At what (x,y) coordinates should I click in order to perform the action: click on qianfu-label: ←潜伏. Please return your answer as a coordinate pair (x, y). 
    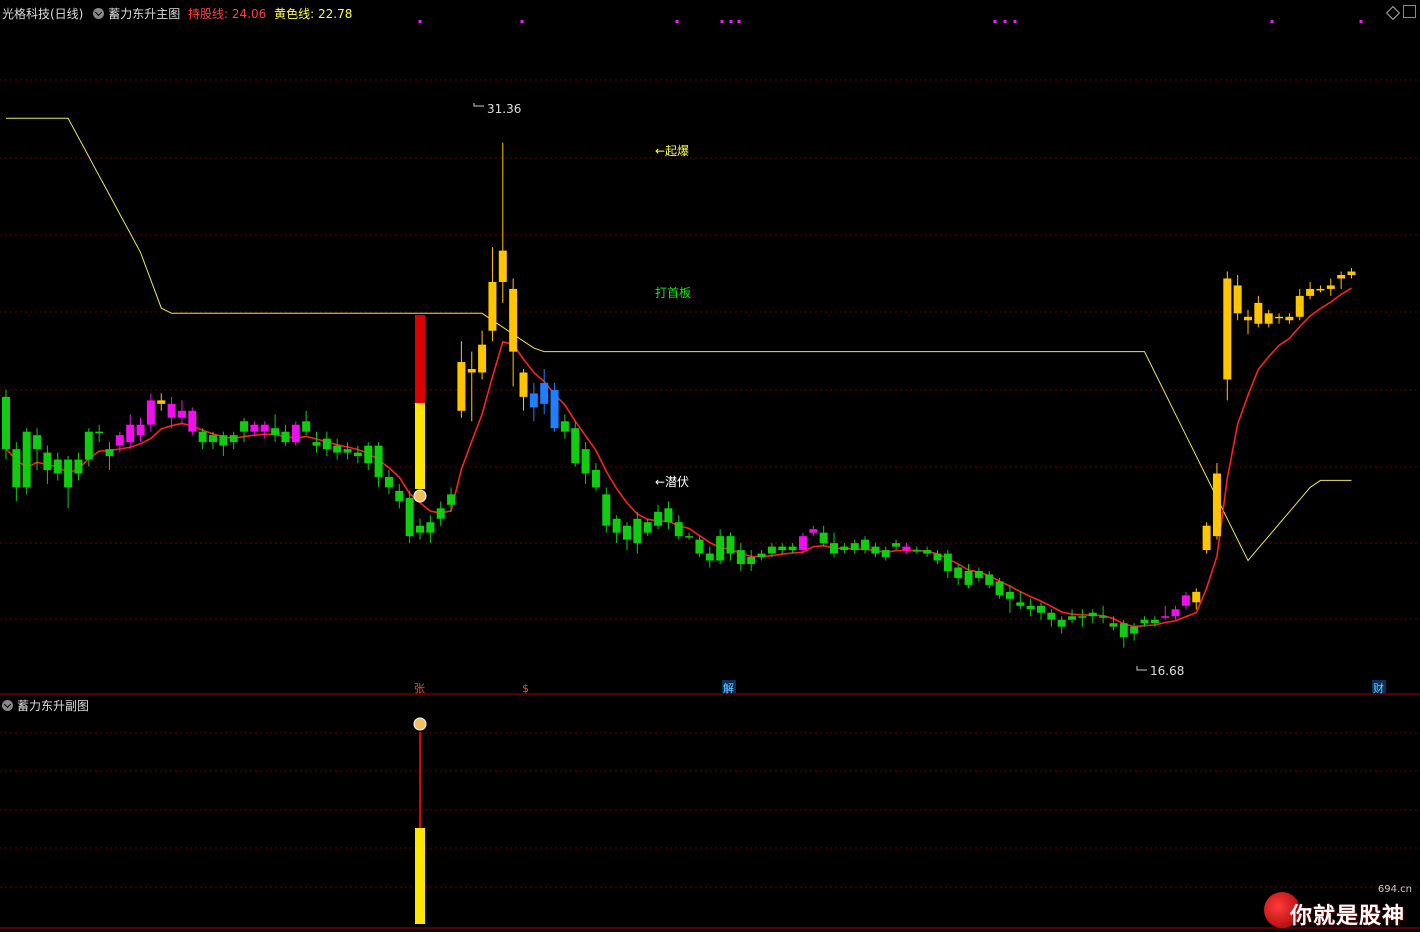
    Looking at the image, I should click on (672, 482).